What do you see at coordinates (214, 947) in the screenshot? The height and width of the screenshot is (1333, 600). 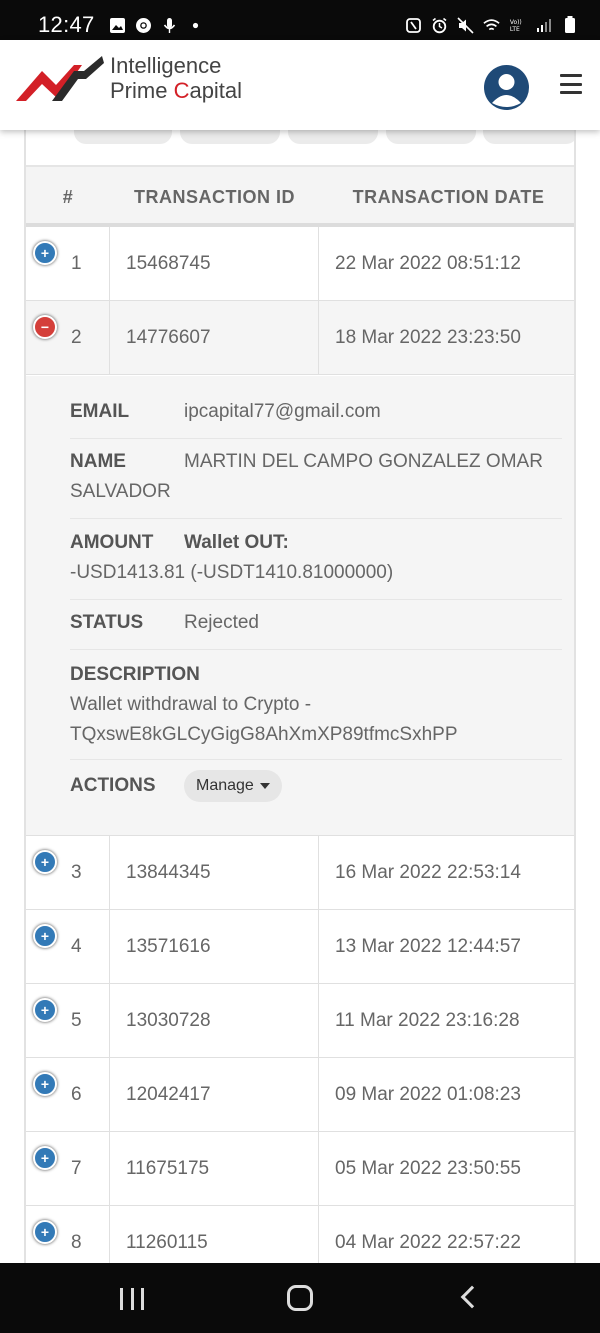 I see `row-transaction-id: 13571616` at bounding box center [214, 947].